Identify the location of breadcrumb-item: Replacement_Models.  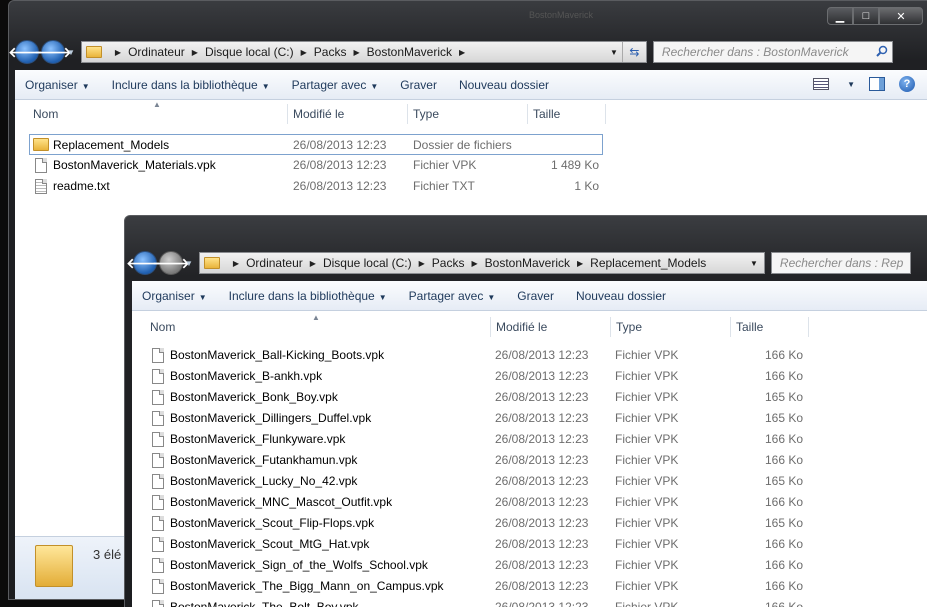
(648, 263).